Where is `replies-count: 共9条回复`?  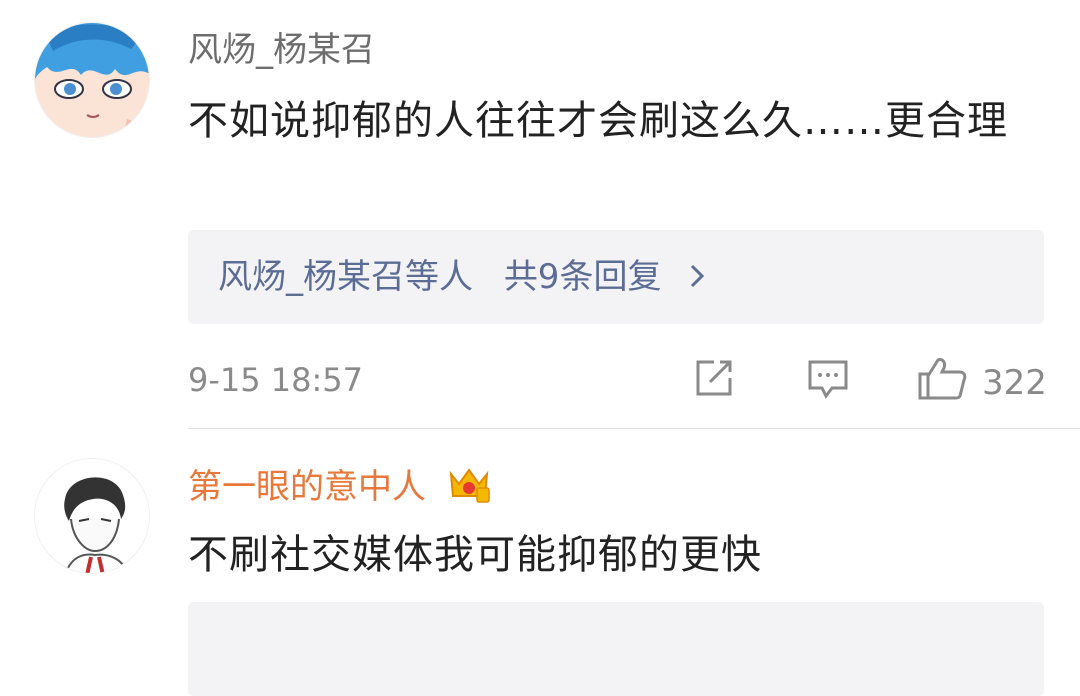 replies-count: 共9条回复 is located at coordinates (582, 277).